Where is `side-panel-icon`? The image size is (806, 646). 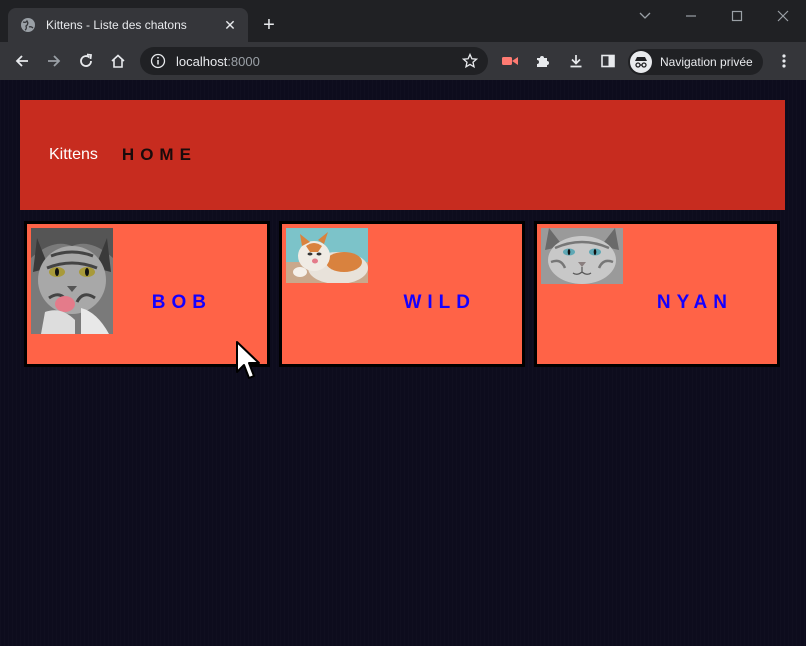
side-panel-icon is located at coordinates (608, 61).